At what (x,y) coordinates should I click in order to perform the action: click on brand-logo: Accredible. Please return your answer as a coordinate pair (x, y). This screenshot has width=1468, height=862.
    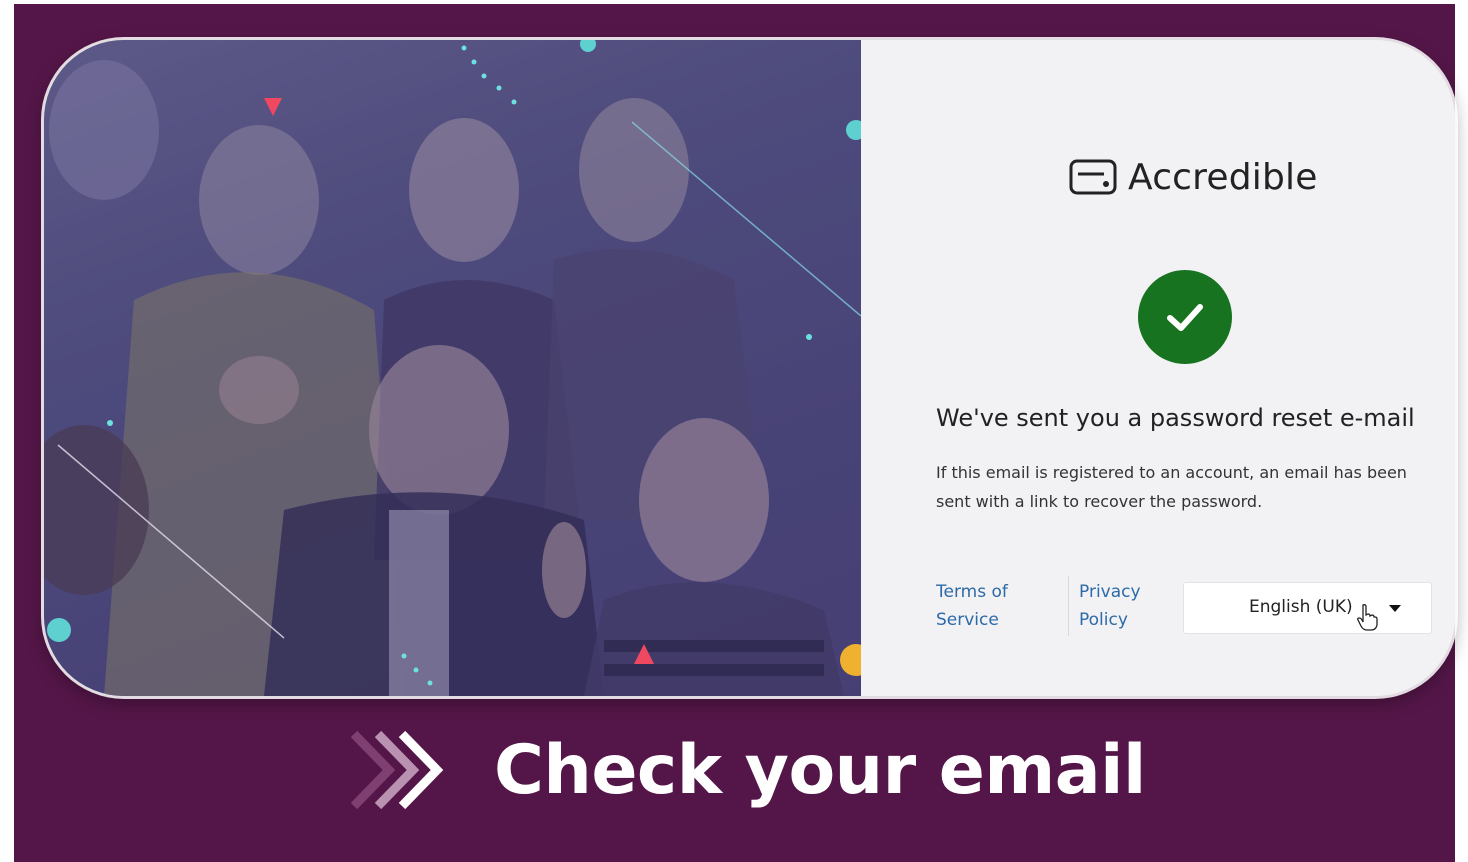
    Looking at the image, I should click on (1193, 177).